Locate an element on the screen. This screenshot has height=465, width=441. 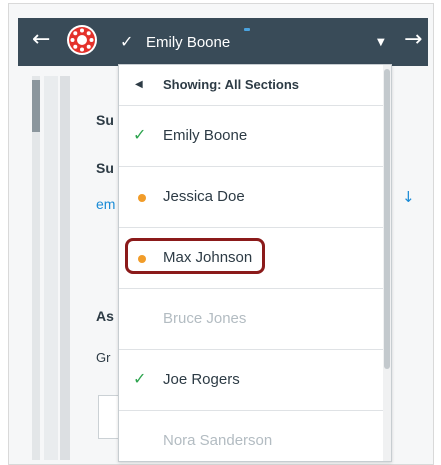
bg-sub: Gr is located at coordinates (103, 357).